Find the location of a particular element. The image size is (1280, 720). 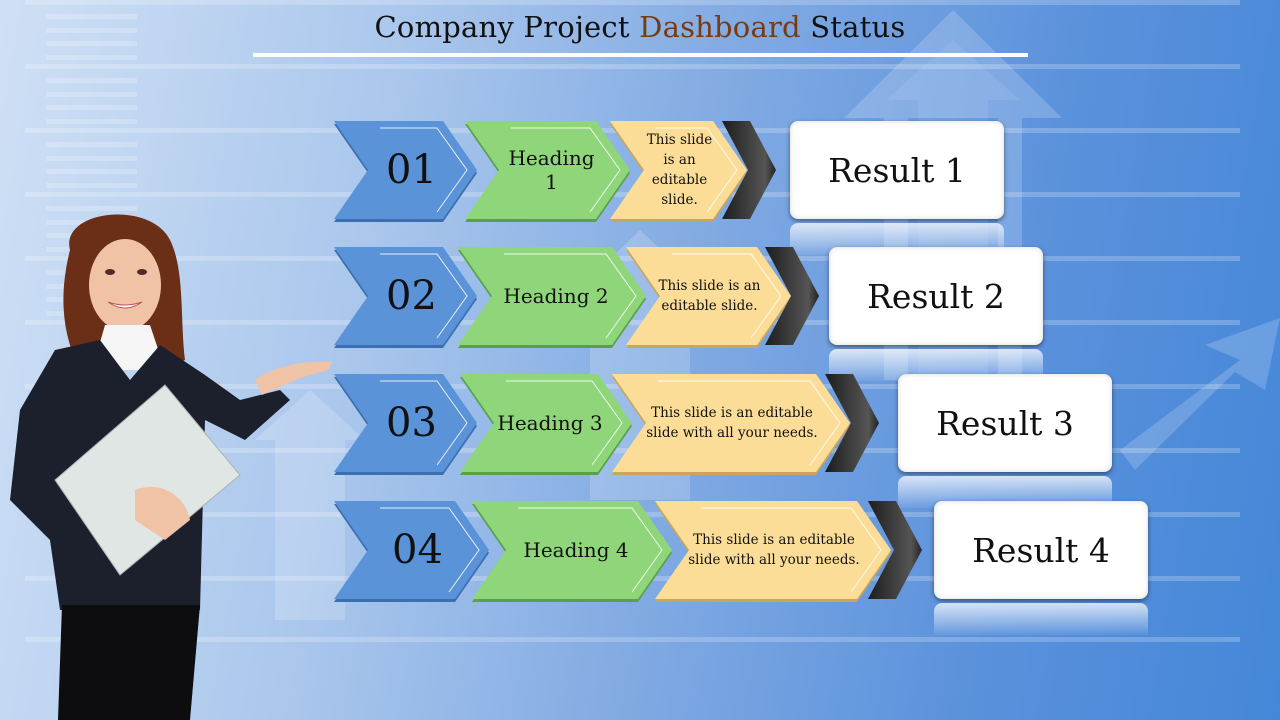

title-prefix: Company Project is located at coordinates (507, 27).